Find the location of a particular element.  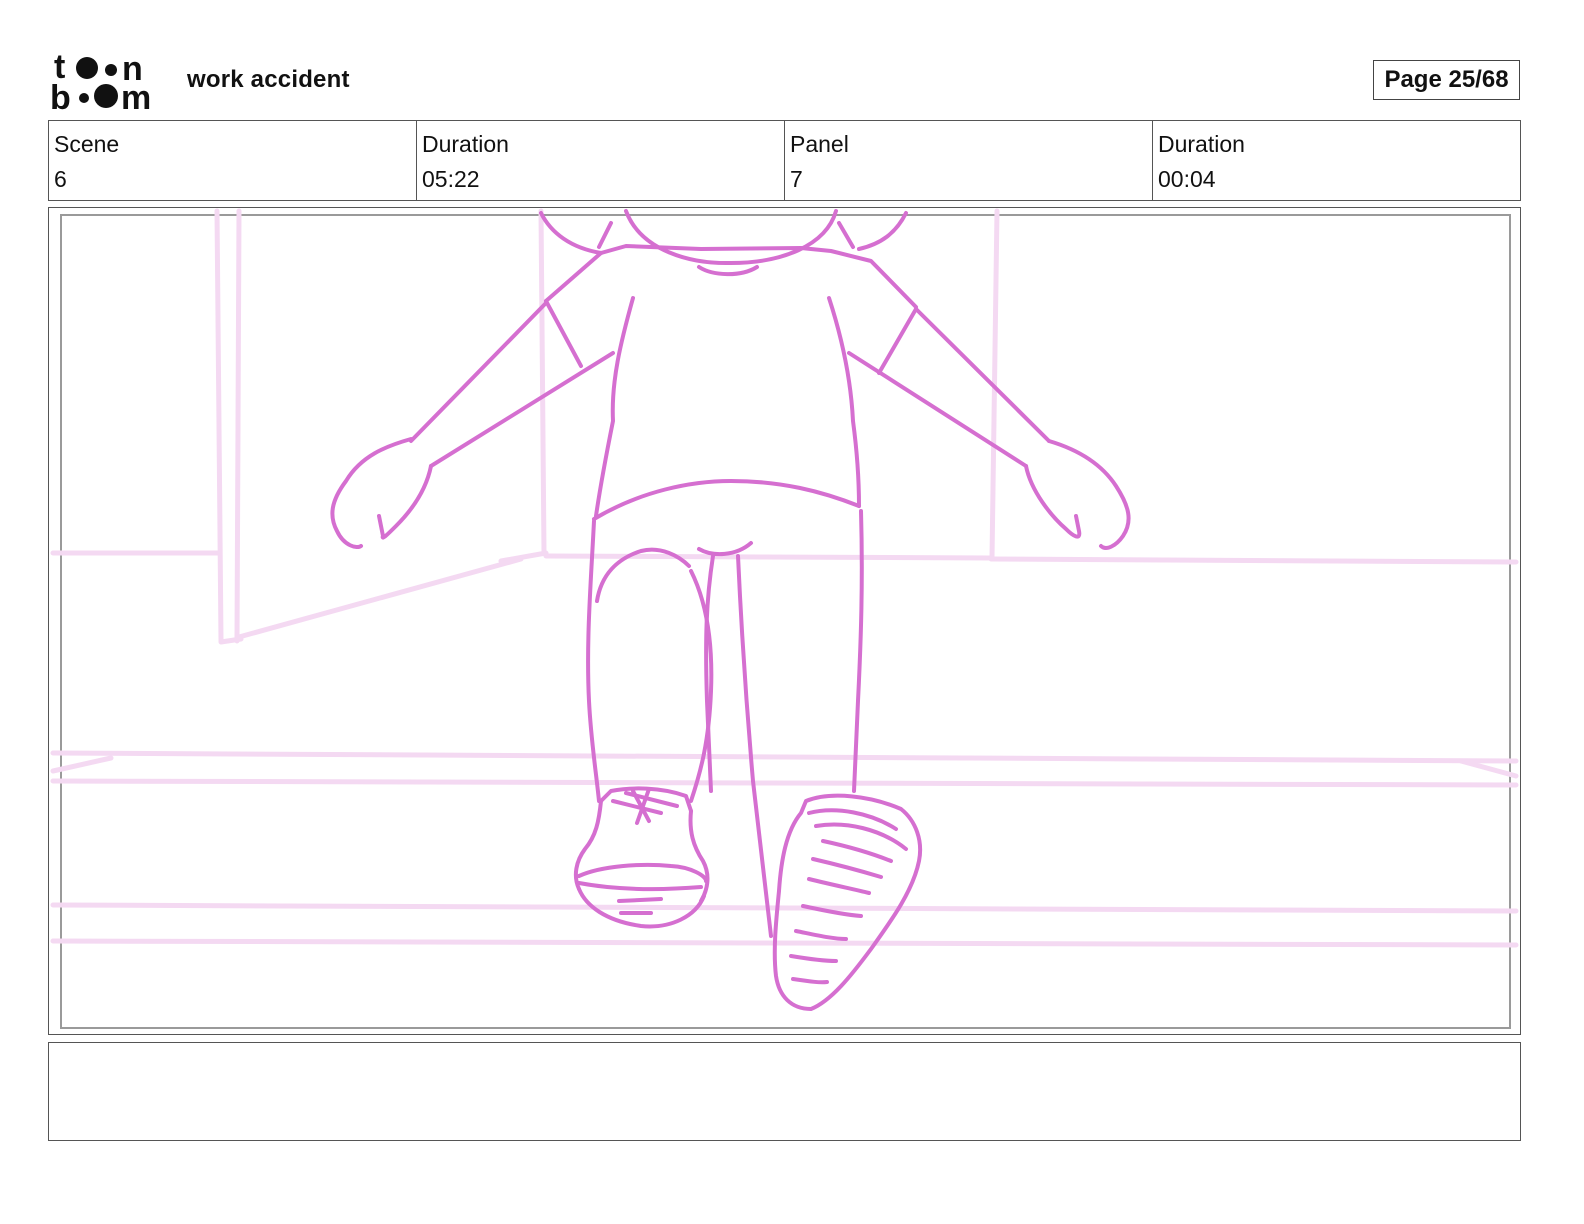

panel-value: 7 is located at coordinates (796, 179).